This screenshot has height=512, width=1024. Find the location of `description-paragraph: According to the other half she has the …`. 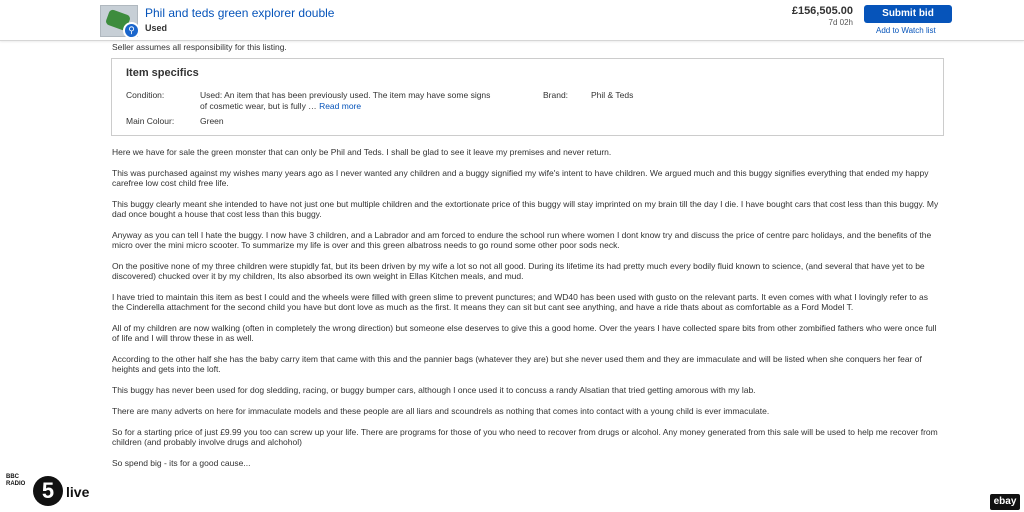

description-paragraph: According to the other half she has the … is located at coordinates (517, 364).